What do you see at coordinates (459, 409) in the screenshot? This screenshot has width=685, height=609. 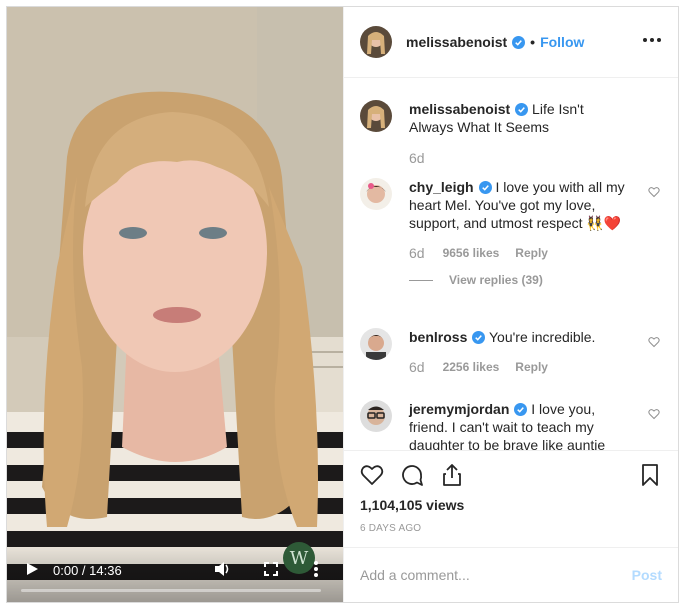 I see `comment-username: jeremymjordan` at bounding box center [459, 409].